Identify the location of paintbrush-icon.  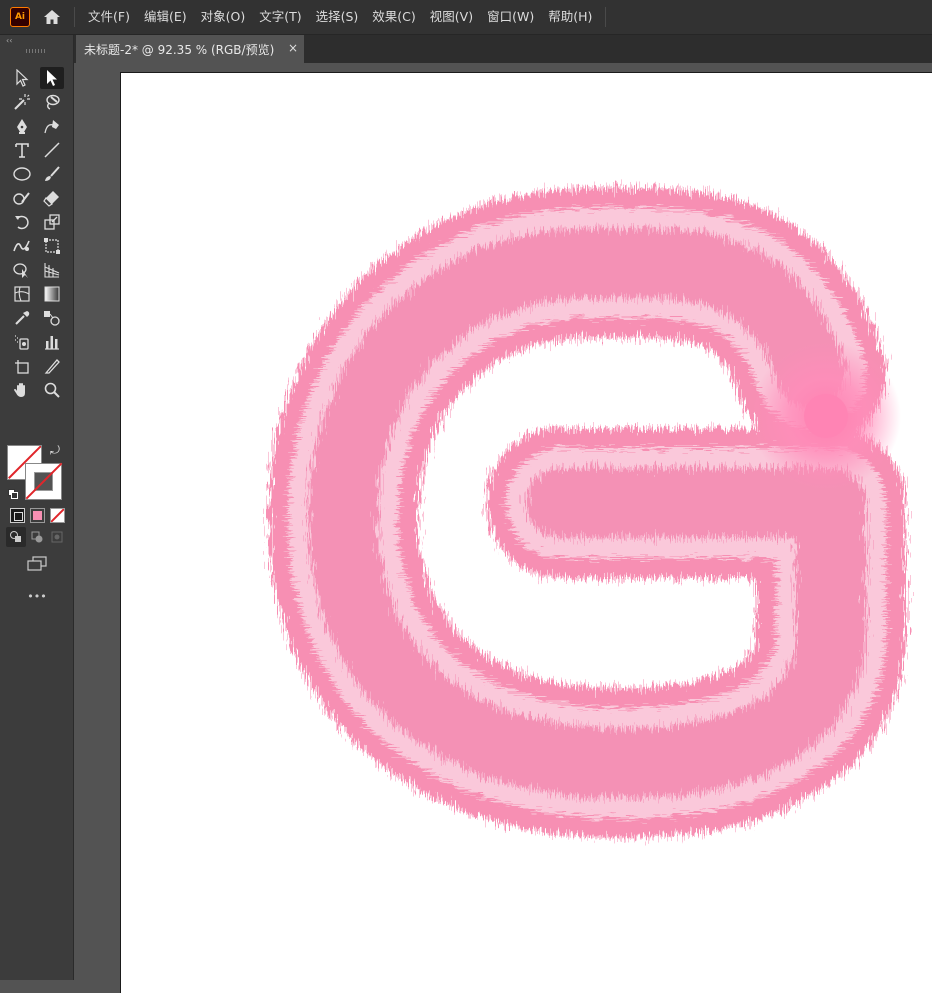
(52, 174).